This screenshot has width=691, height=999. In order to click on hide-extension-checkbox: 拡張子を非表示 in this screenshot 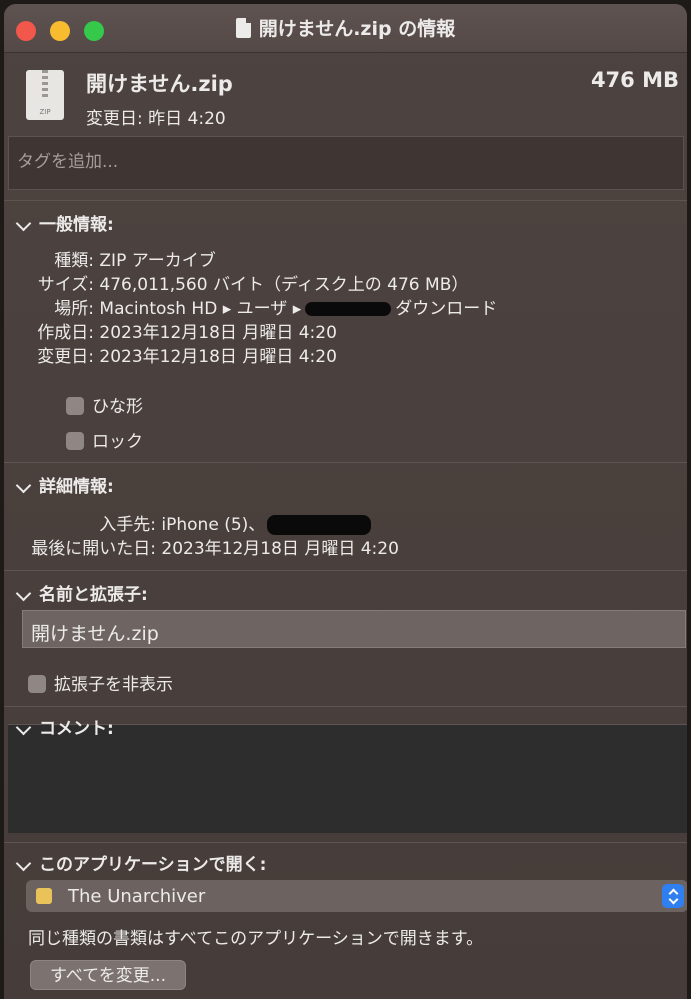, I will do `click(100, 682)`.